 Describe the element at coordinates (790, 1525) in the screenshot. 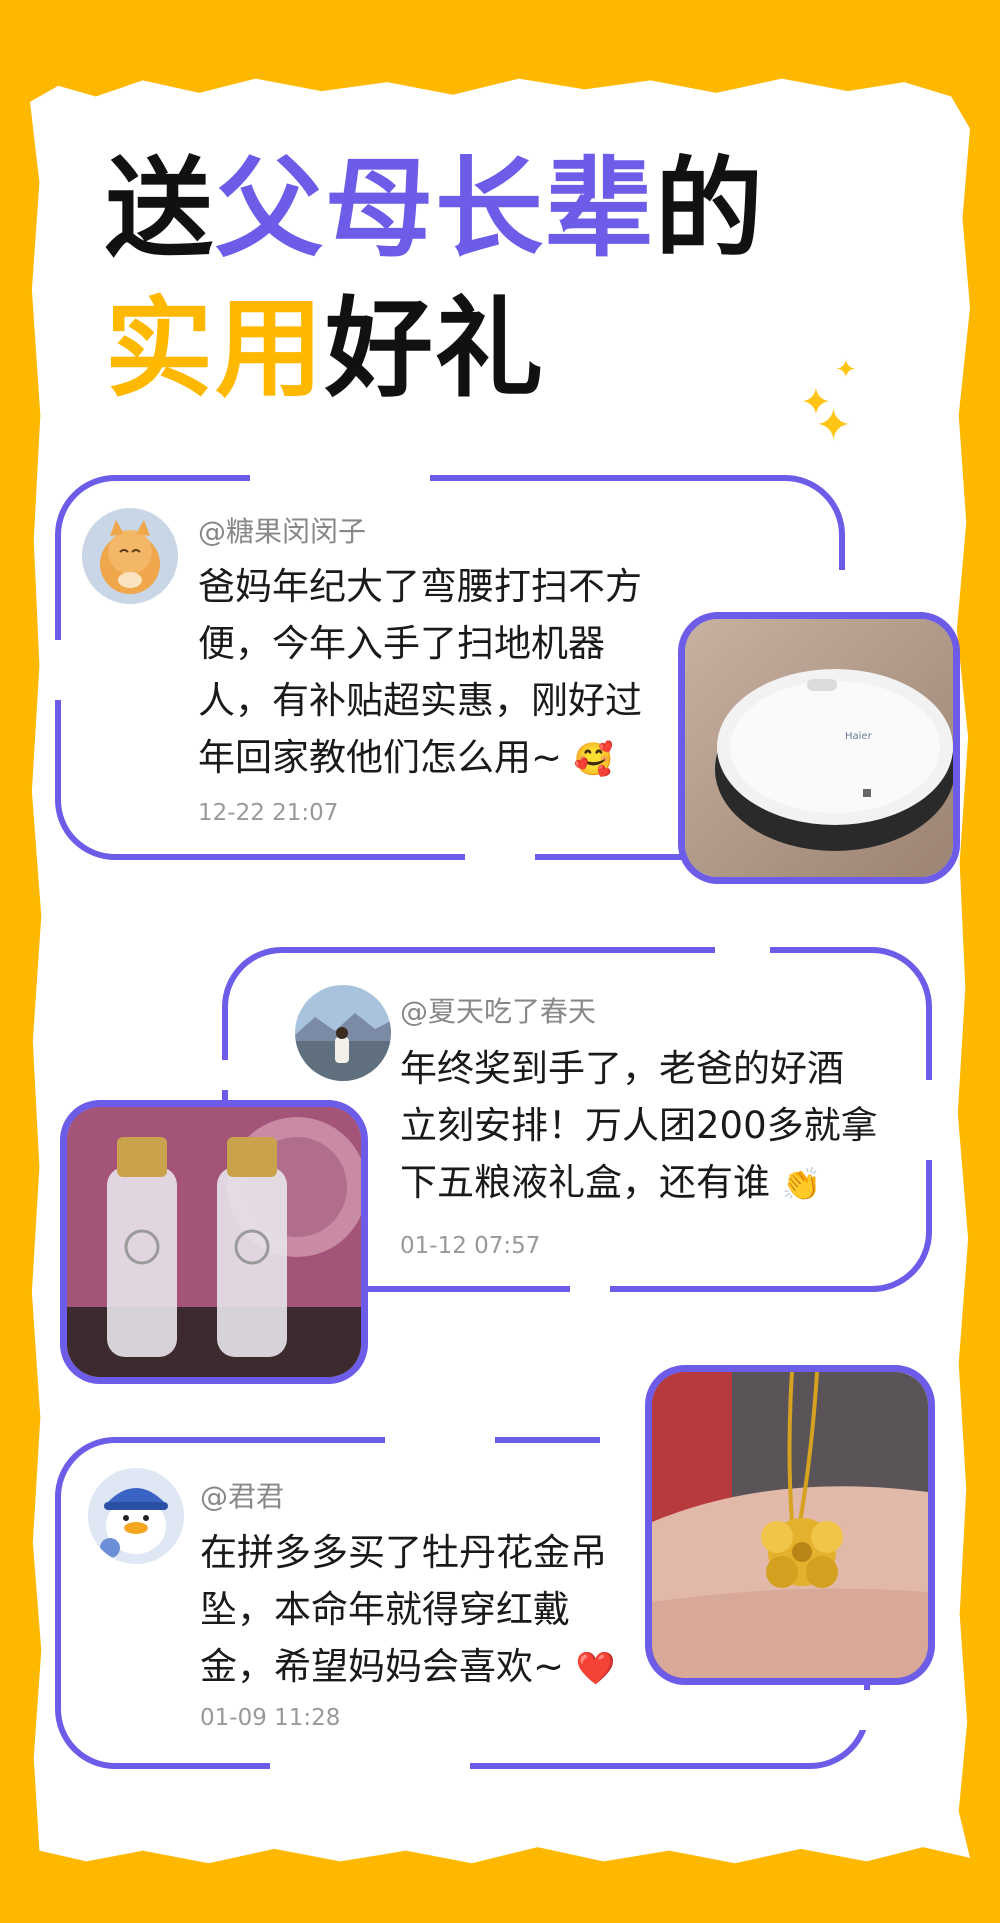

I see `gold-pendant-photo` at that location.